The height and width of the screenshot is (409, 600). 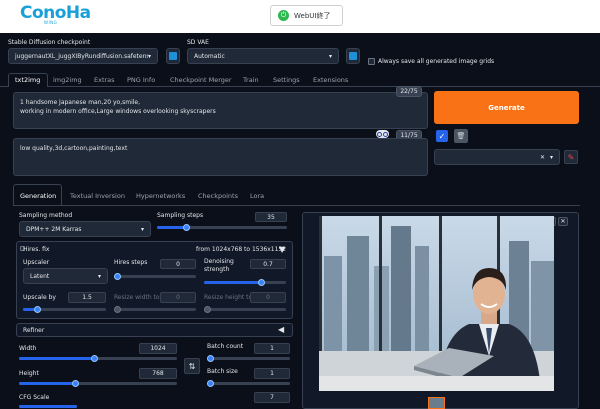 What do you see at coordinates (192, 366) in the screenshot?
I see `swap-dimensions-icon: ⇅` at bounding box center [192, 366].